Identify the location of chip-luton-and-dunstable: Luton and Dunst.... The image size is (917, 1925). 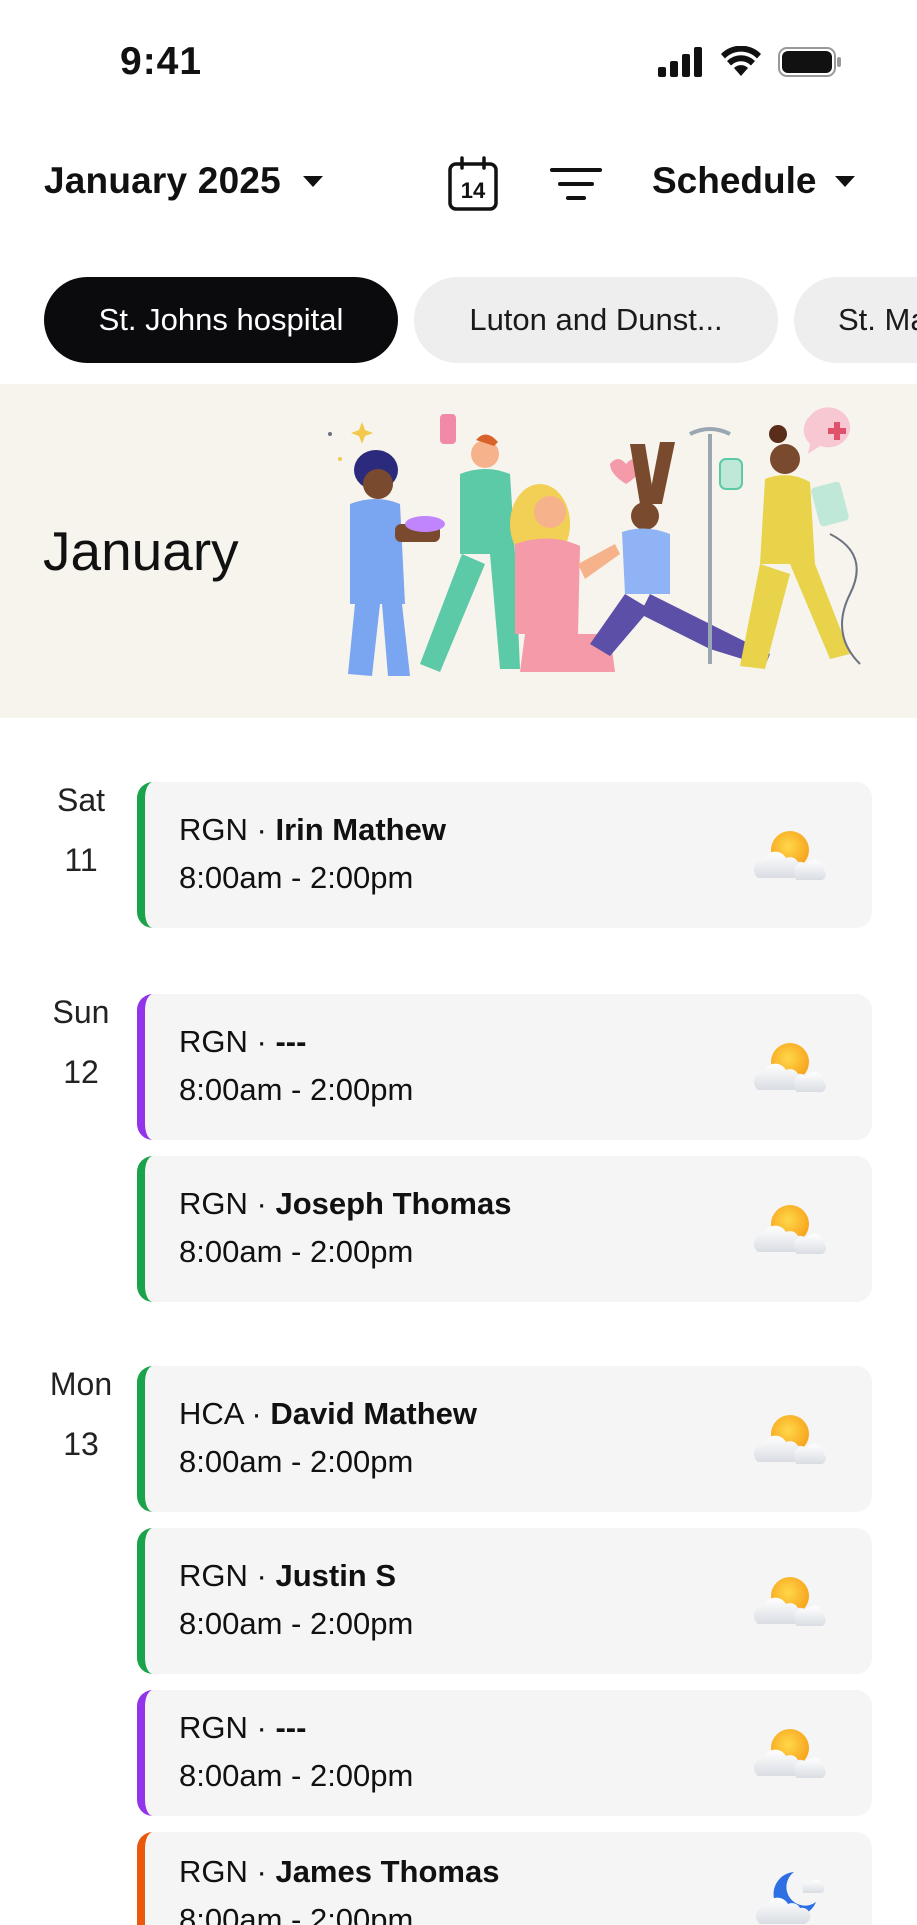
(596, 320).